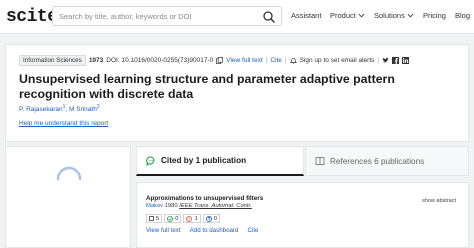 The height and width of the screenshot is (248, 474). Describe the element at coordinates (68, 197) in the screenshot. I see `citation-chart-panel` at that location.